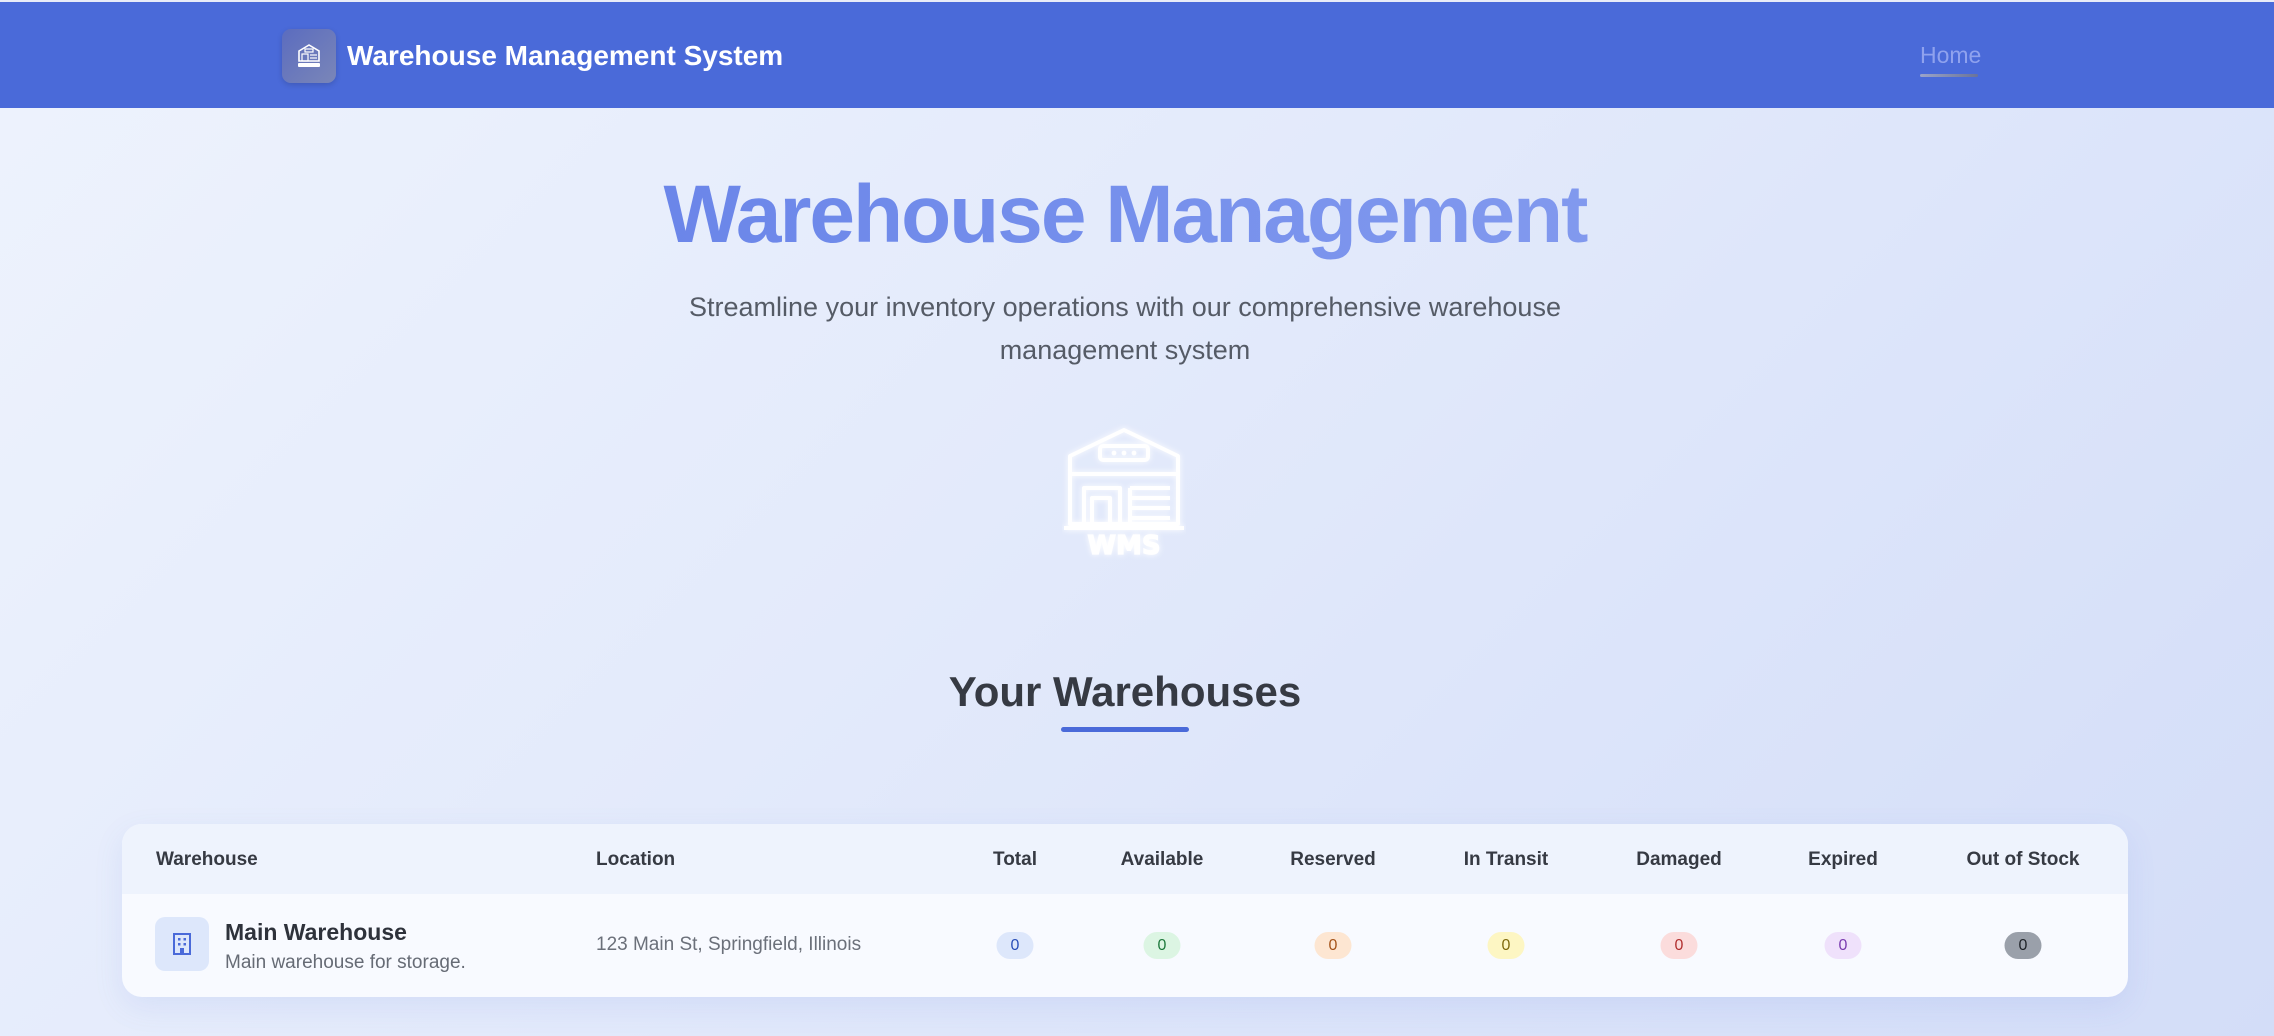 This screenshot has height=1036, width=2274. Describe the element at coordinates (1125, 215) in the screenshot. I see `hero-title: Warehouse Management` at that location.